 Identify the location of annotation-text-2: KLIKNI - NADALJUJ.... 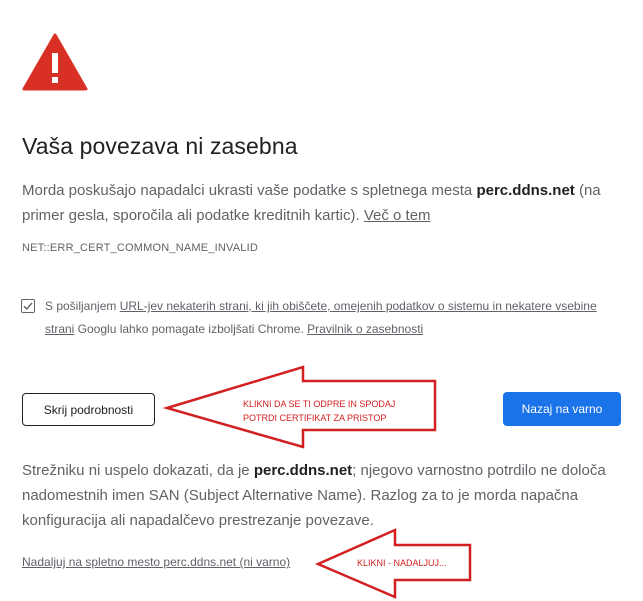
(402, 563).